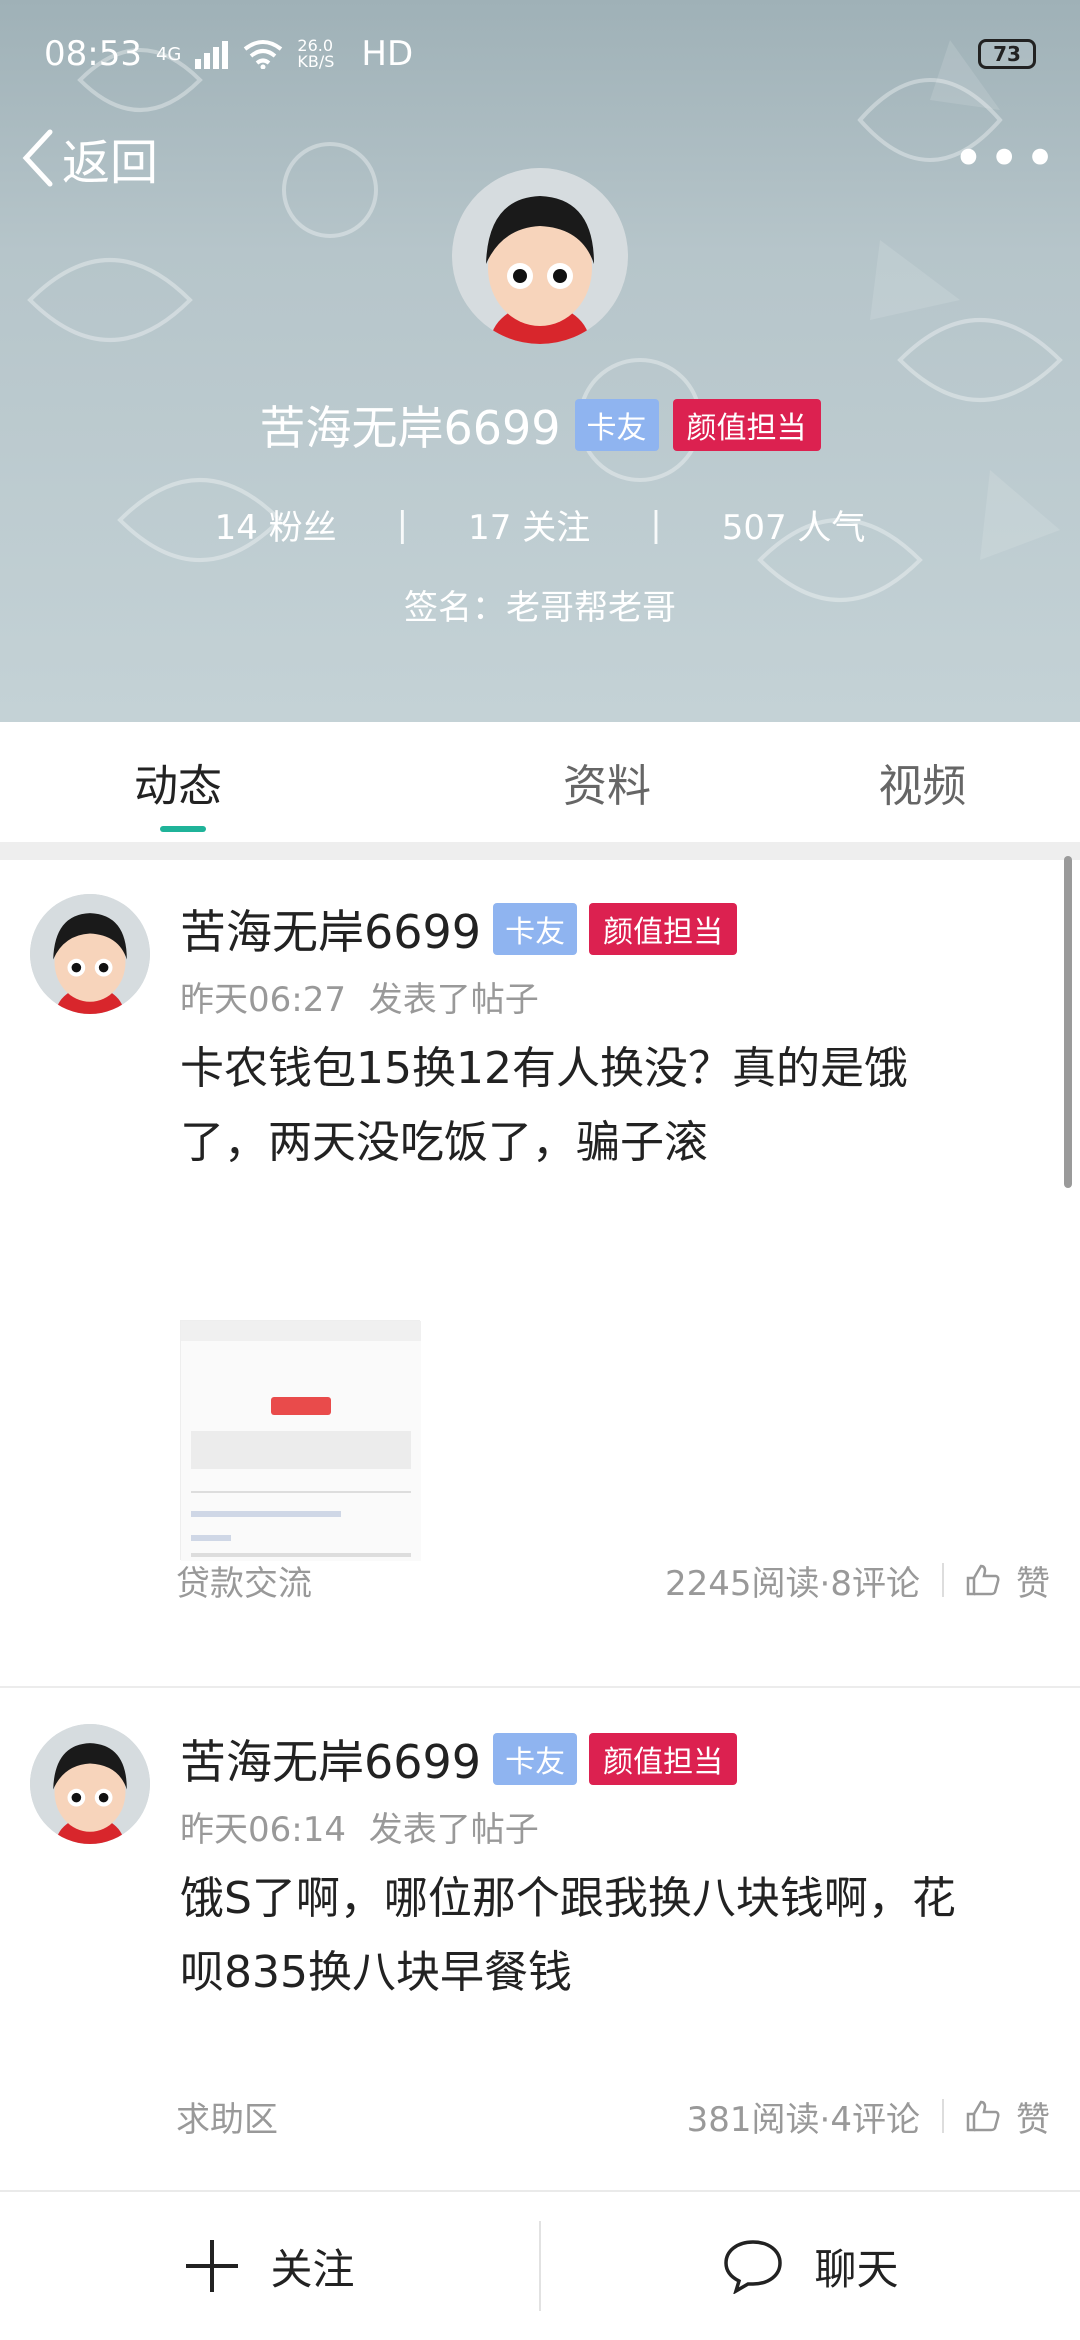 The width and height of the screenshot is (1080, 2340). Describe the element at coordinates (263, 54) in the screenshot. I see `wifi-icon` at that location.